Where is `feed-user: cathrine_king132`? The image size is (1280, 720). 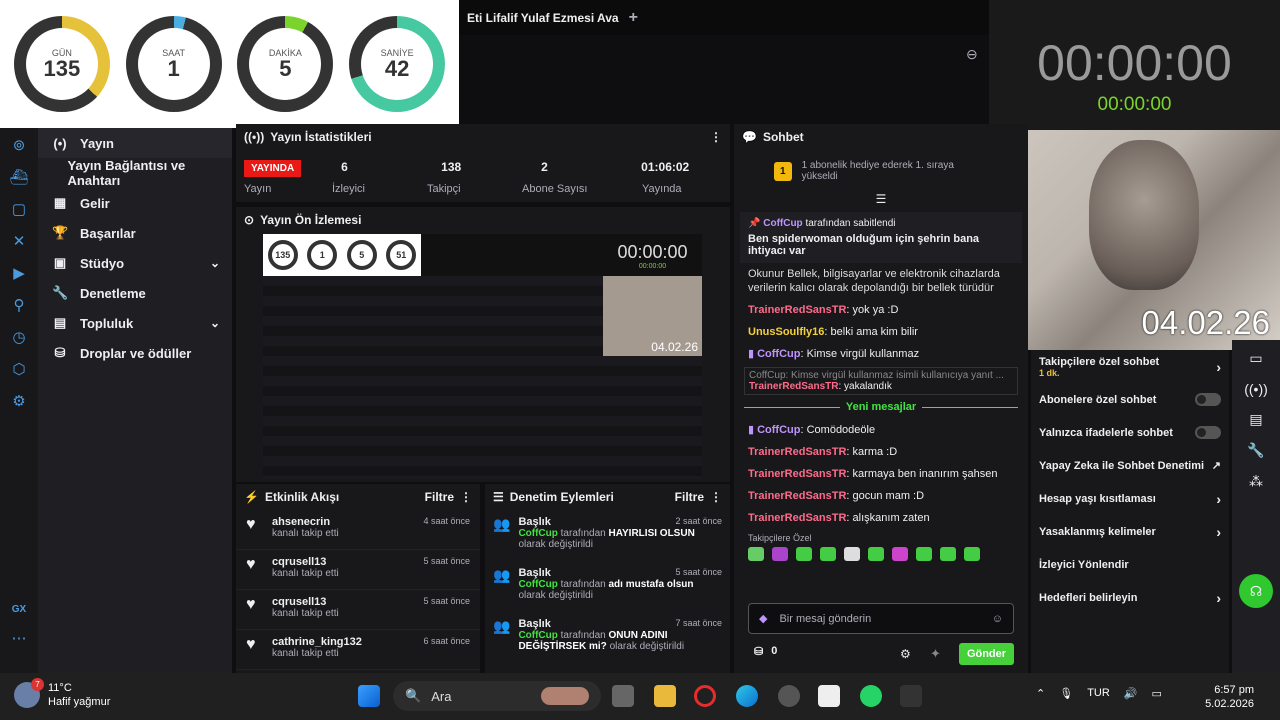 feed-user: cathrine_king132 is located at coordinates (317, 642).